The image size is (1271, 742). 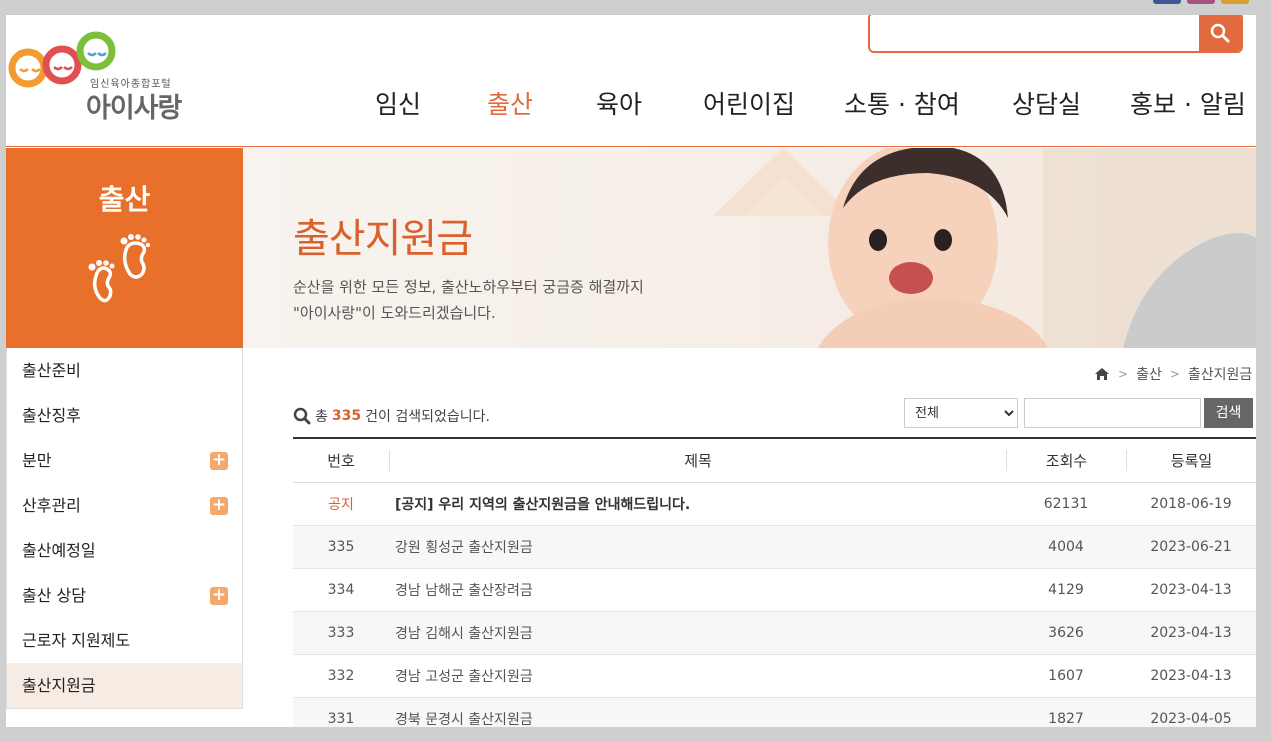 What do you see at coordinates (1167, 2) in the screenshot?
I see `facebook-icon` at bounding box center [1167, 2].